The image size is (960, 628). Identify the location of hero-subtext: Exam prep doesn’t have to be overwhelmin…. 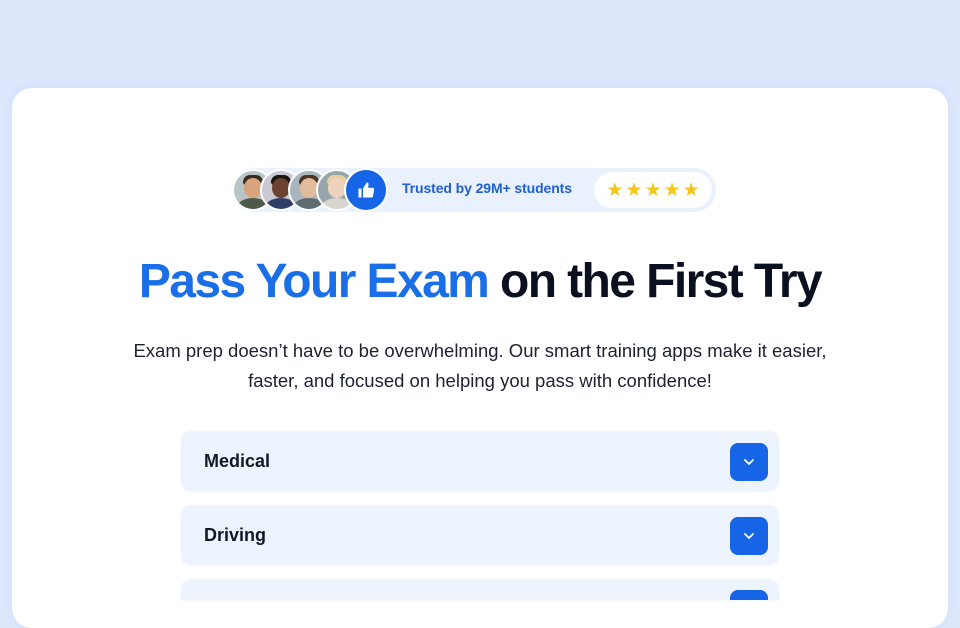
(480, 365).